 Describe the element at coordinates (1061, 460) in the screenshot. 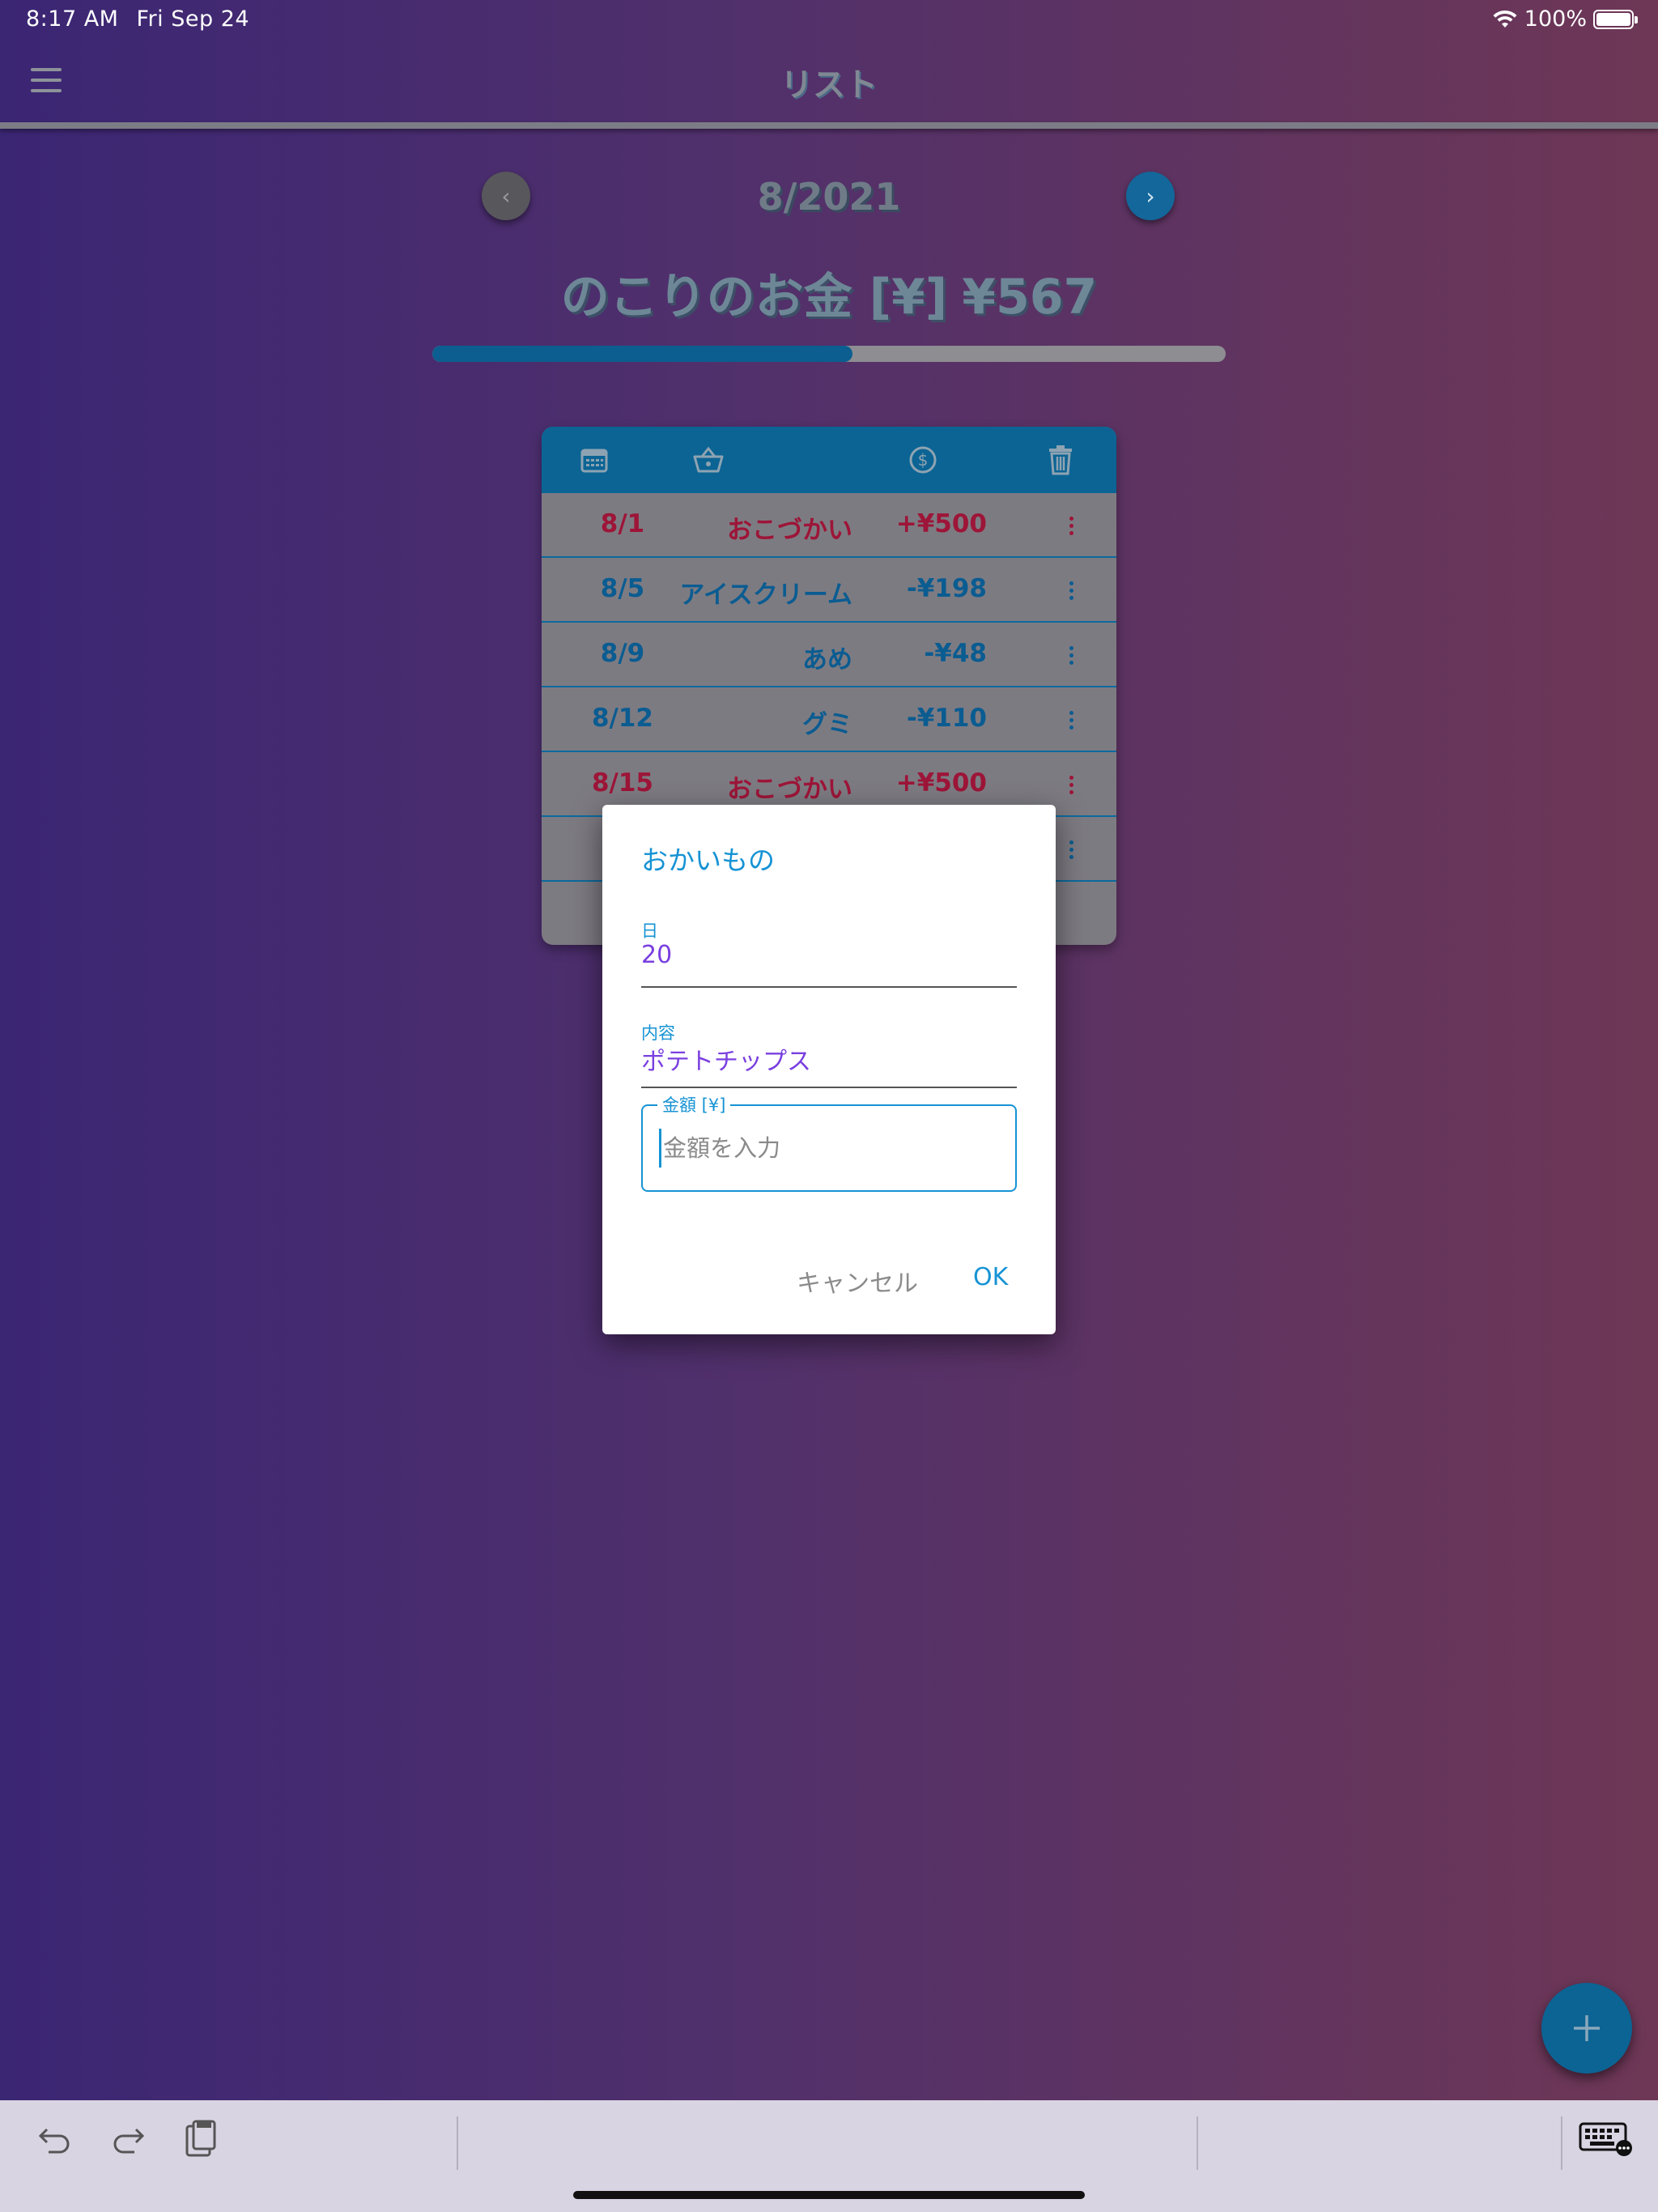

I see `trash-icon` at that location.